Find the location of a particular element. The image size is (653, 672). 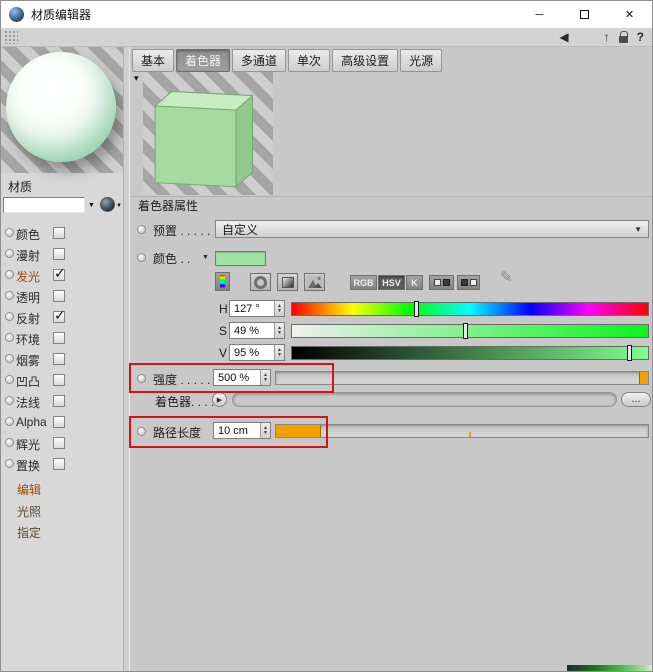

channel-row-reflectance: 反射 ✓ is located at coordinates (62, 317).